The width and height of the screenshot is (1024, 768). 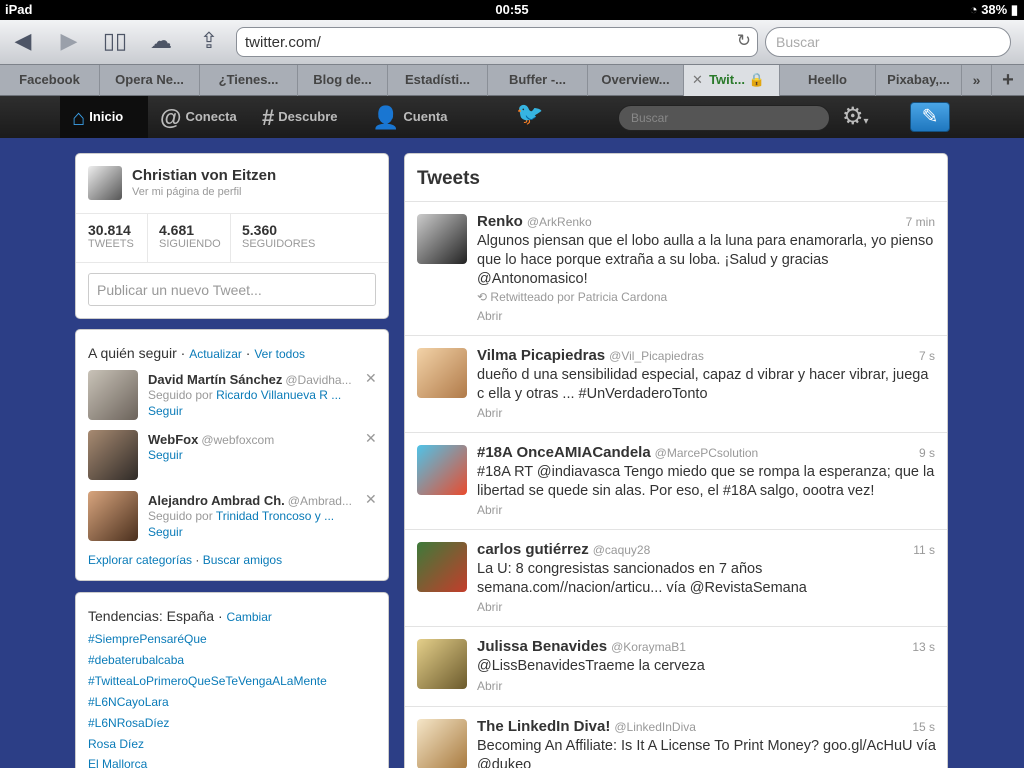 I want to click on forward-icon: ▶, so click(x=69, y=41).